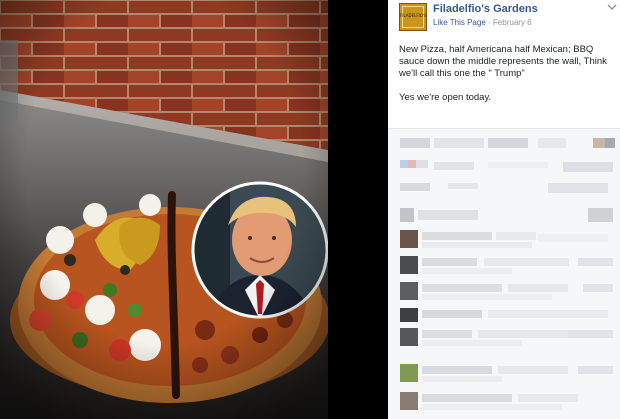 This screenshot has width=620, height=419. I want to click on lightbox-gutter, so click(358, 209).